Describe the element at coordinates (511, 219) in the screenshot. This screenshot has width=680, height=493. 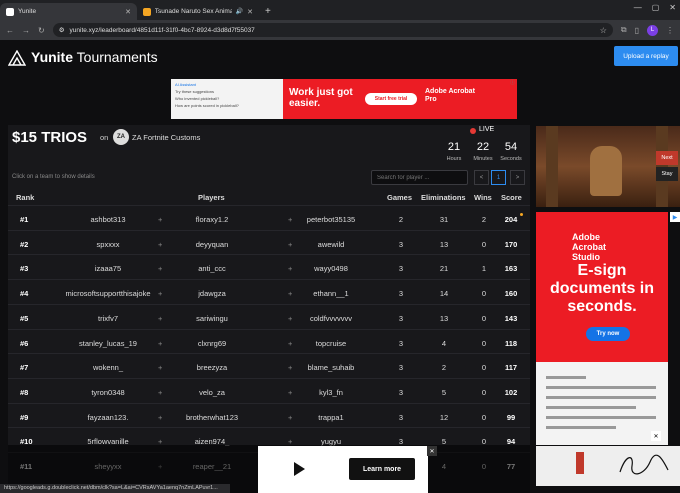
I see `score-cell: 204` at that location.